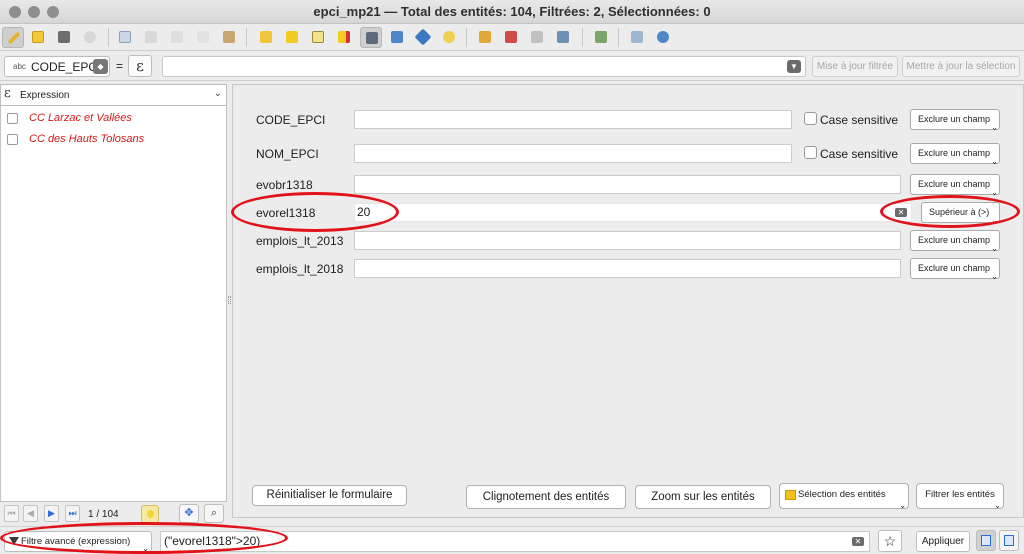 Image resolution: width=1024 pixels, height=554 pixels. I want to click on star-icon: ☆, so click(890, 541).